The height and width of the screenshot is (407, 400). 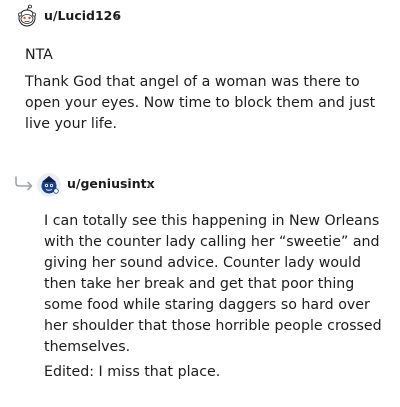 I want to click on username: u/Lucid126, so click(x=82, y=15).